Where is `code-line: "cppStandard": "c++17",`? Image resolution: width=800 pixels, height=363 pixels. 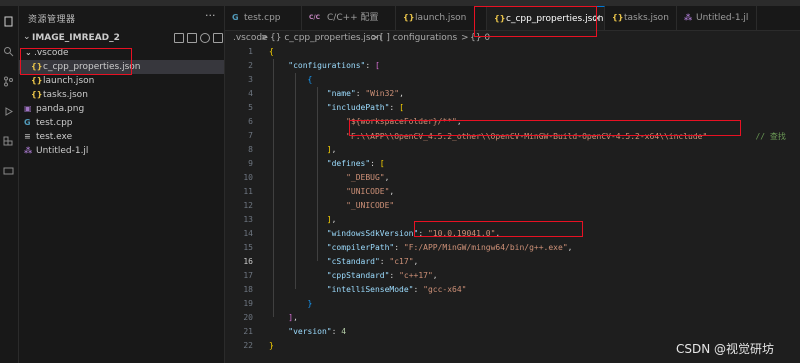 code-line: "cppStandard": "c++17", is located at coordinates (382, 275).